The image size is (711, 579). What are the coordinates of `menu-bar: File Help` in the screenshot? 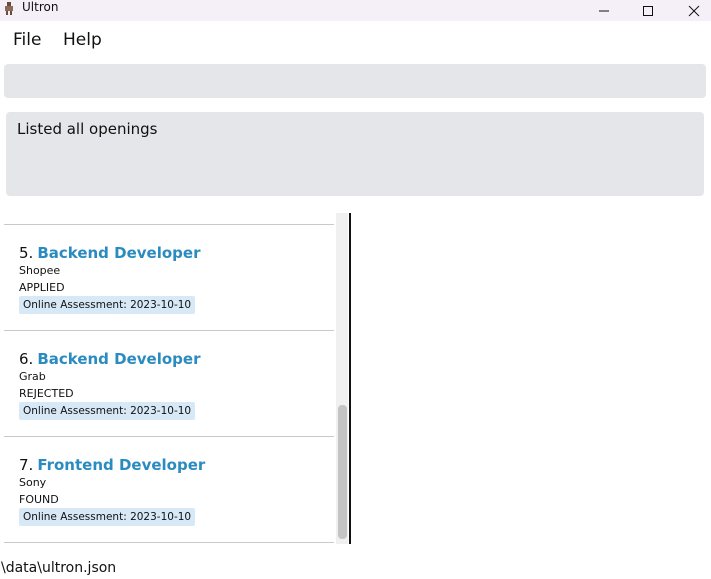 It's located at (355, 40).